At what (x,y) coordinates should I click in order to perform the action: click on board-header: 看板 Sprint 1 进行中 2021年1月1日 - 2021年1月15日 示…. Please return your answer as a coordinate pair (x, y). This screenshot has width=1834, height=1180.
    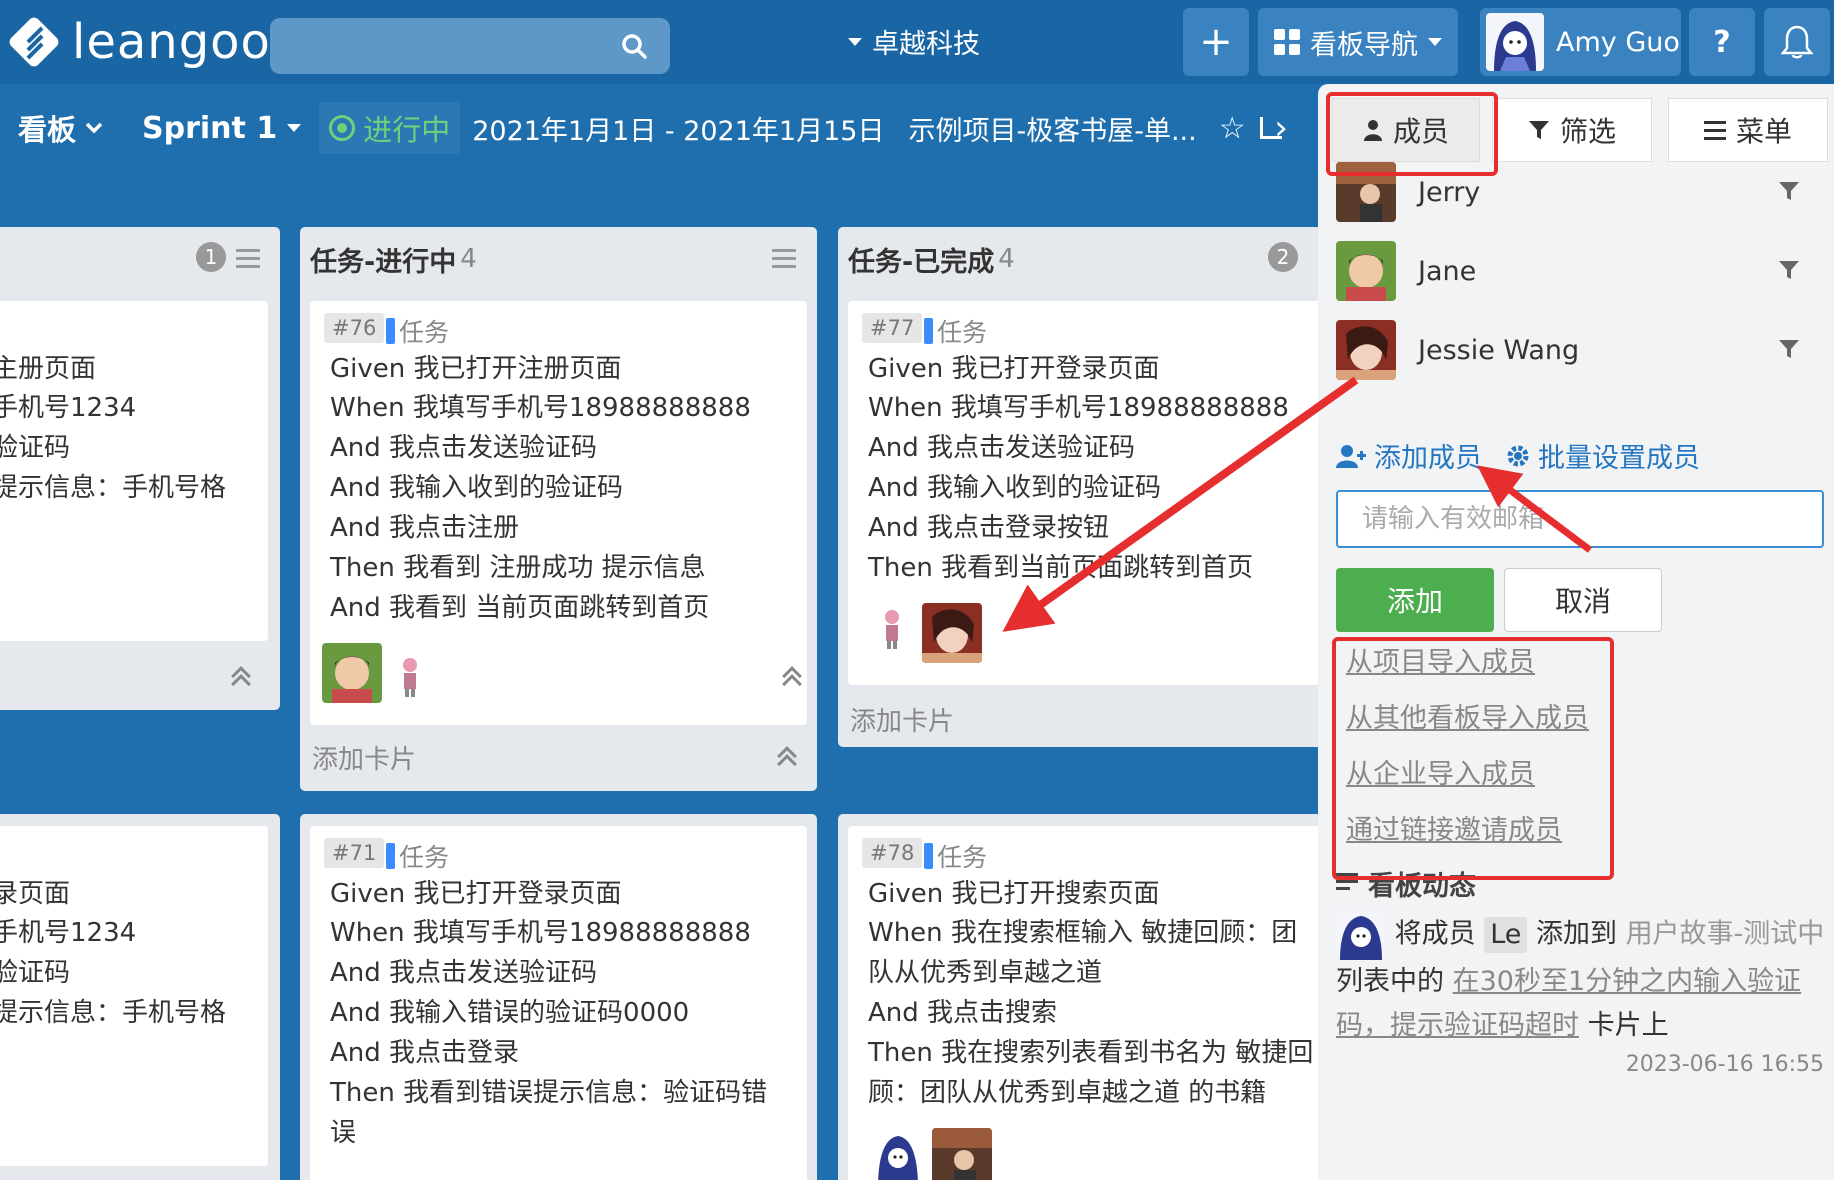
    Looking at the image, I should click on (660, 128).